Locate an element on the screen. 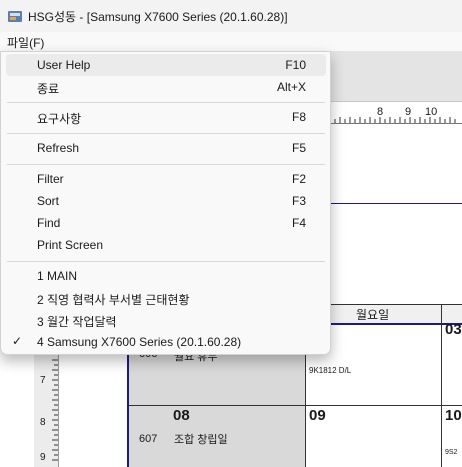  menu-item-shortcut: F3 is located at coordinates (298, 201).